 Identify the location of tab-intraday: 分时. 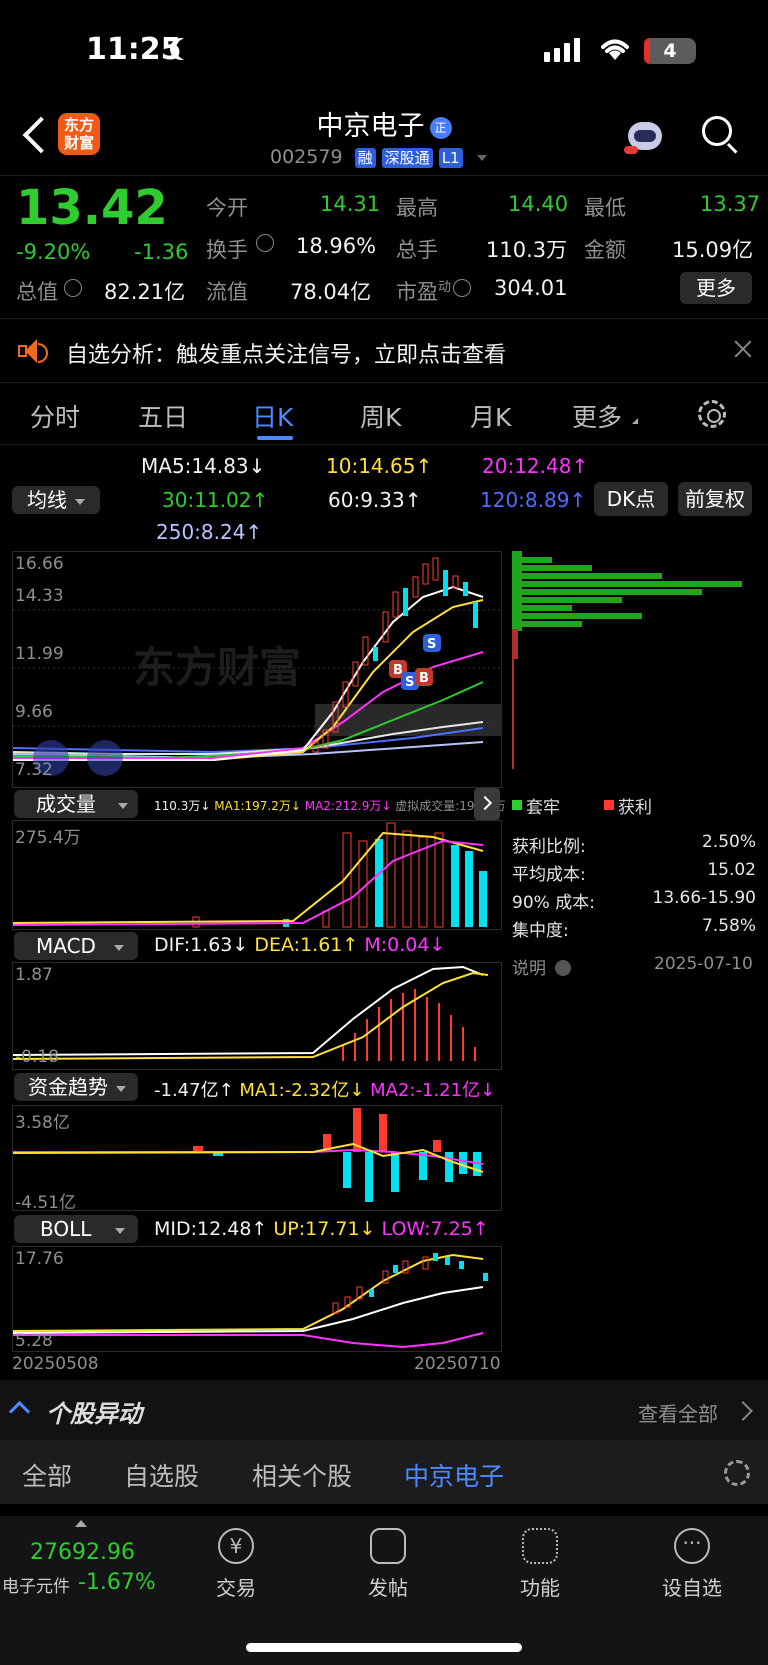
(55, 416).